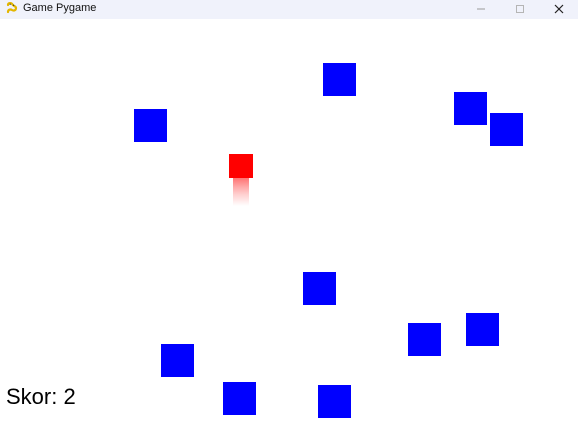  What do you see at coordinates (241, 166) in the screenshot?
I see `player-square` at bounding box center [241, 166].